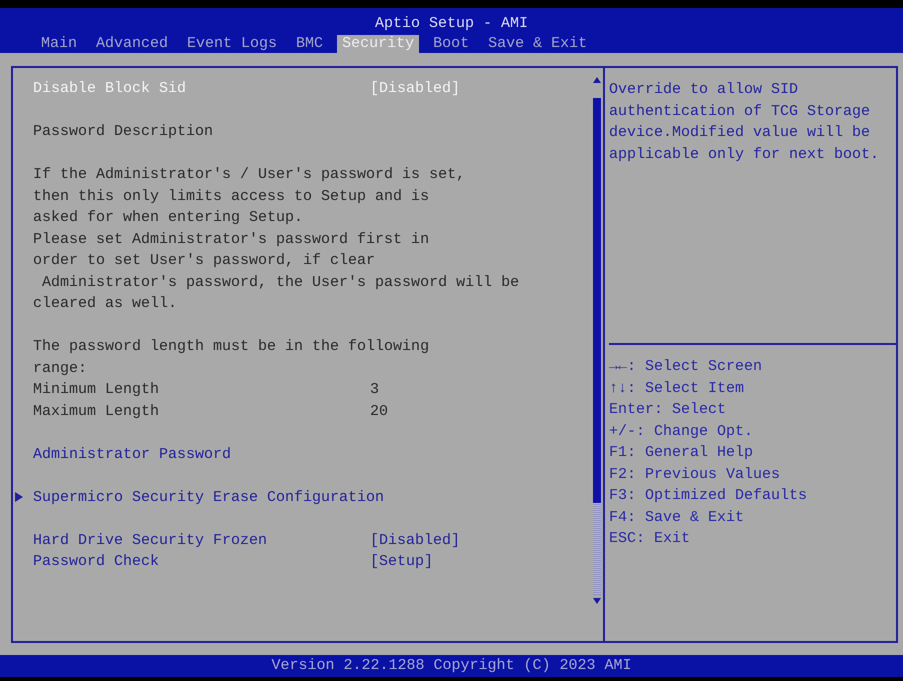  What do you see at coordinates (132, 454) in the screenshot?
I see `menu-link: Administrator Password` at bounding box center [132, 454].